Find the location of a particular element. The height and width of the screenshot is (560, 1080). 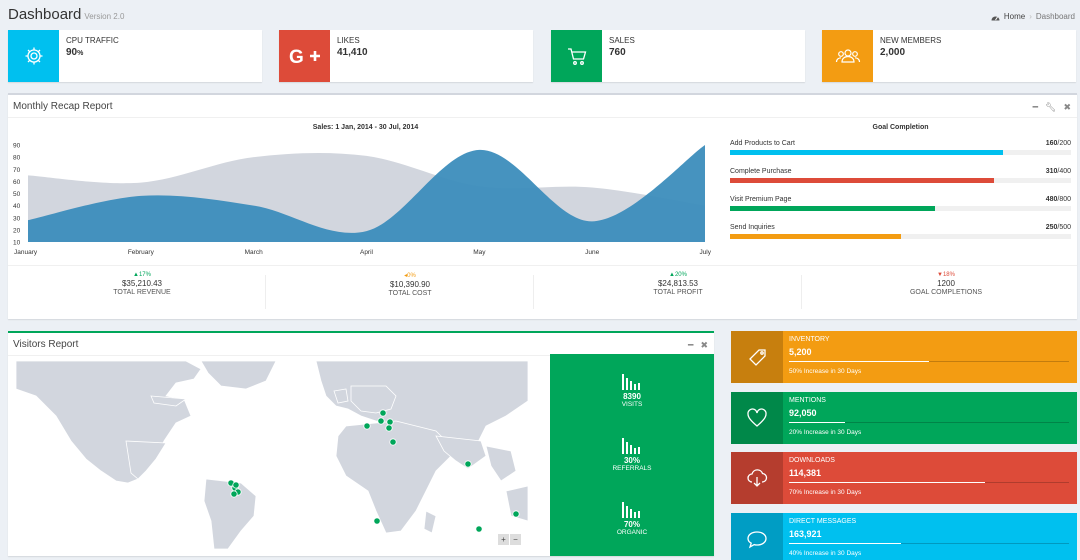

y-tick-label: 70 is located at coordinates (17, 170).